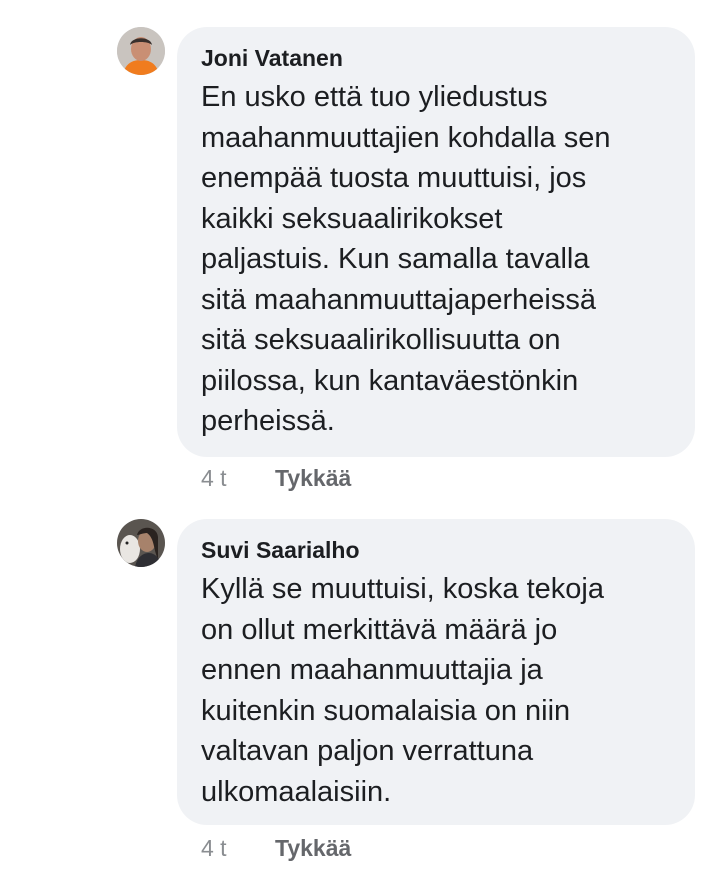 This screenshot has width=720, height=871. Describe the element at coordinates (436, 550) in the screenshot. I see `comment-author: Suvi Saarialho` at that location.